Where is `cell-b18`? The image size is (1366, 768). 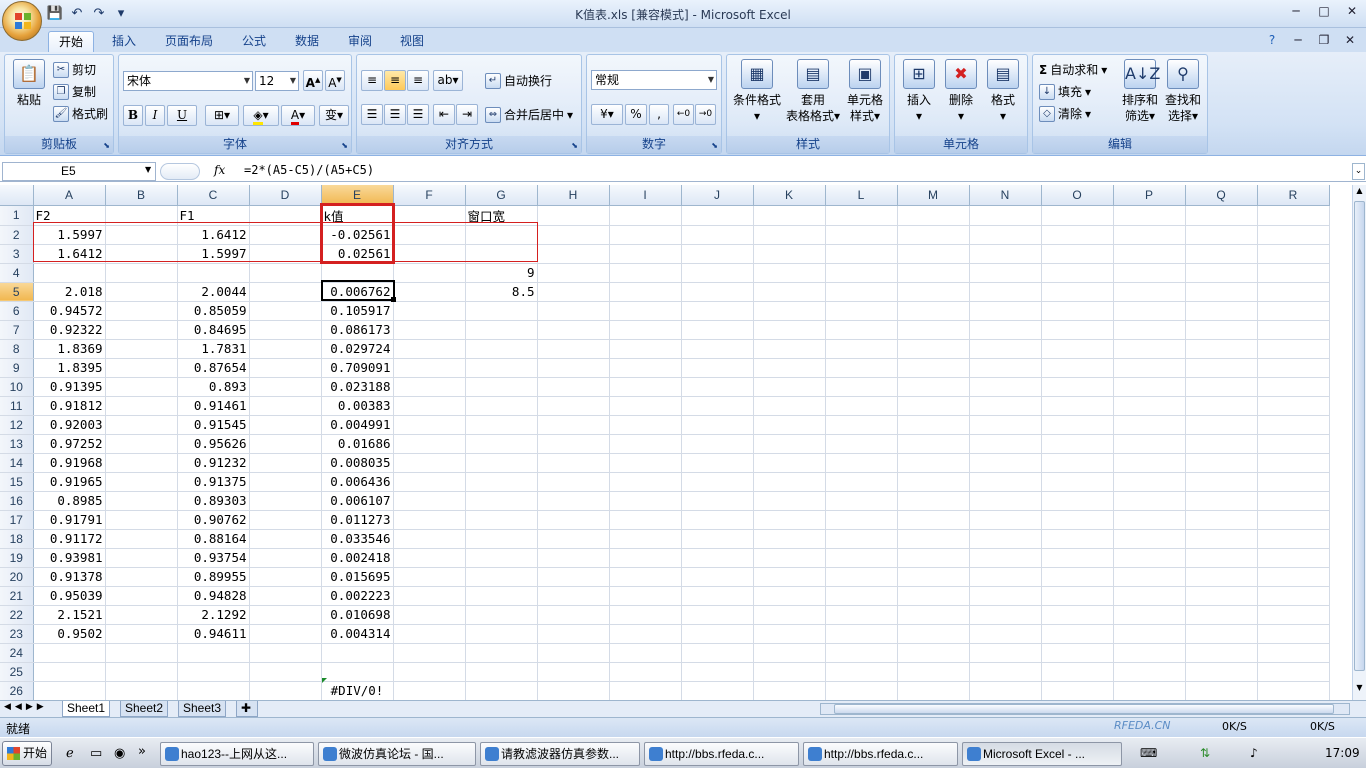 cell-b18 is located at coordinates (141, 539).